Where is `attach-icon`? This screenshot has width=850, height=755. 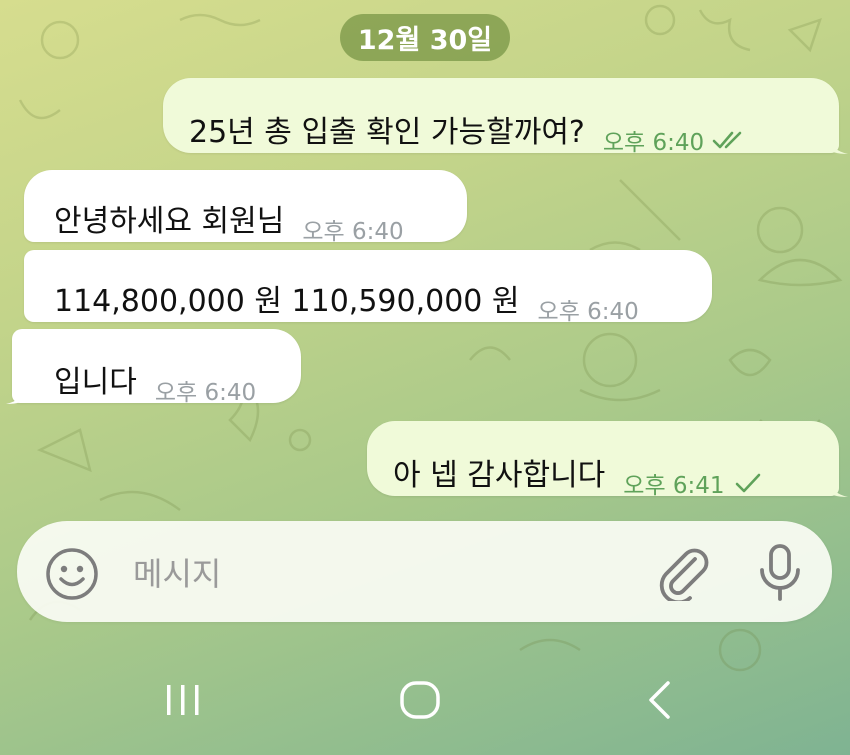
attach-icon is located at coordinates (684, 572).